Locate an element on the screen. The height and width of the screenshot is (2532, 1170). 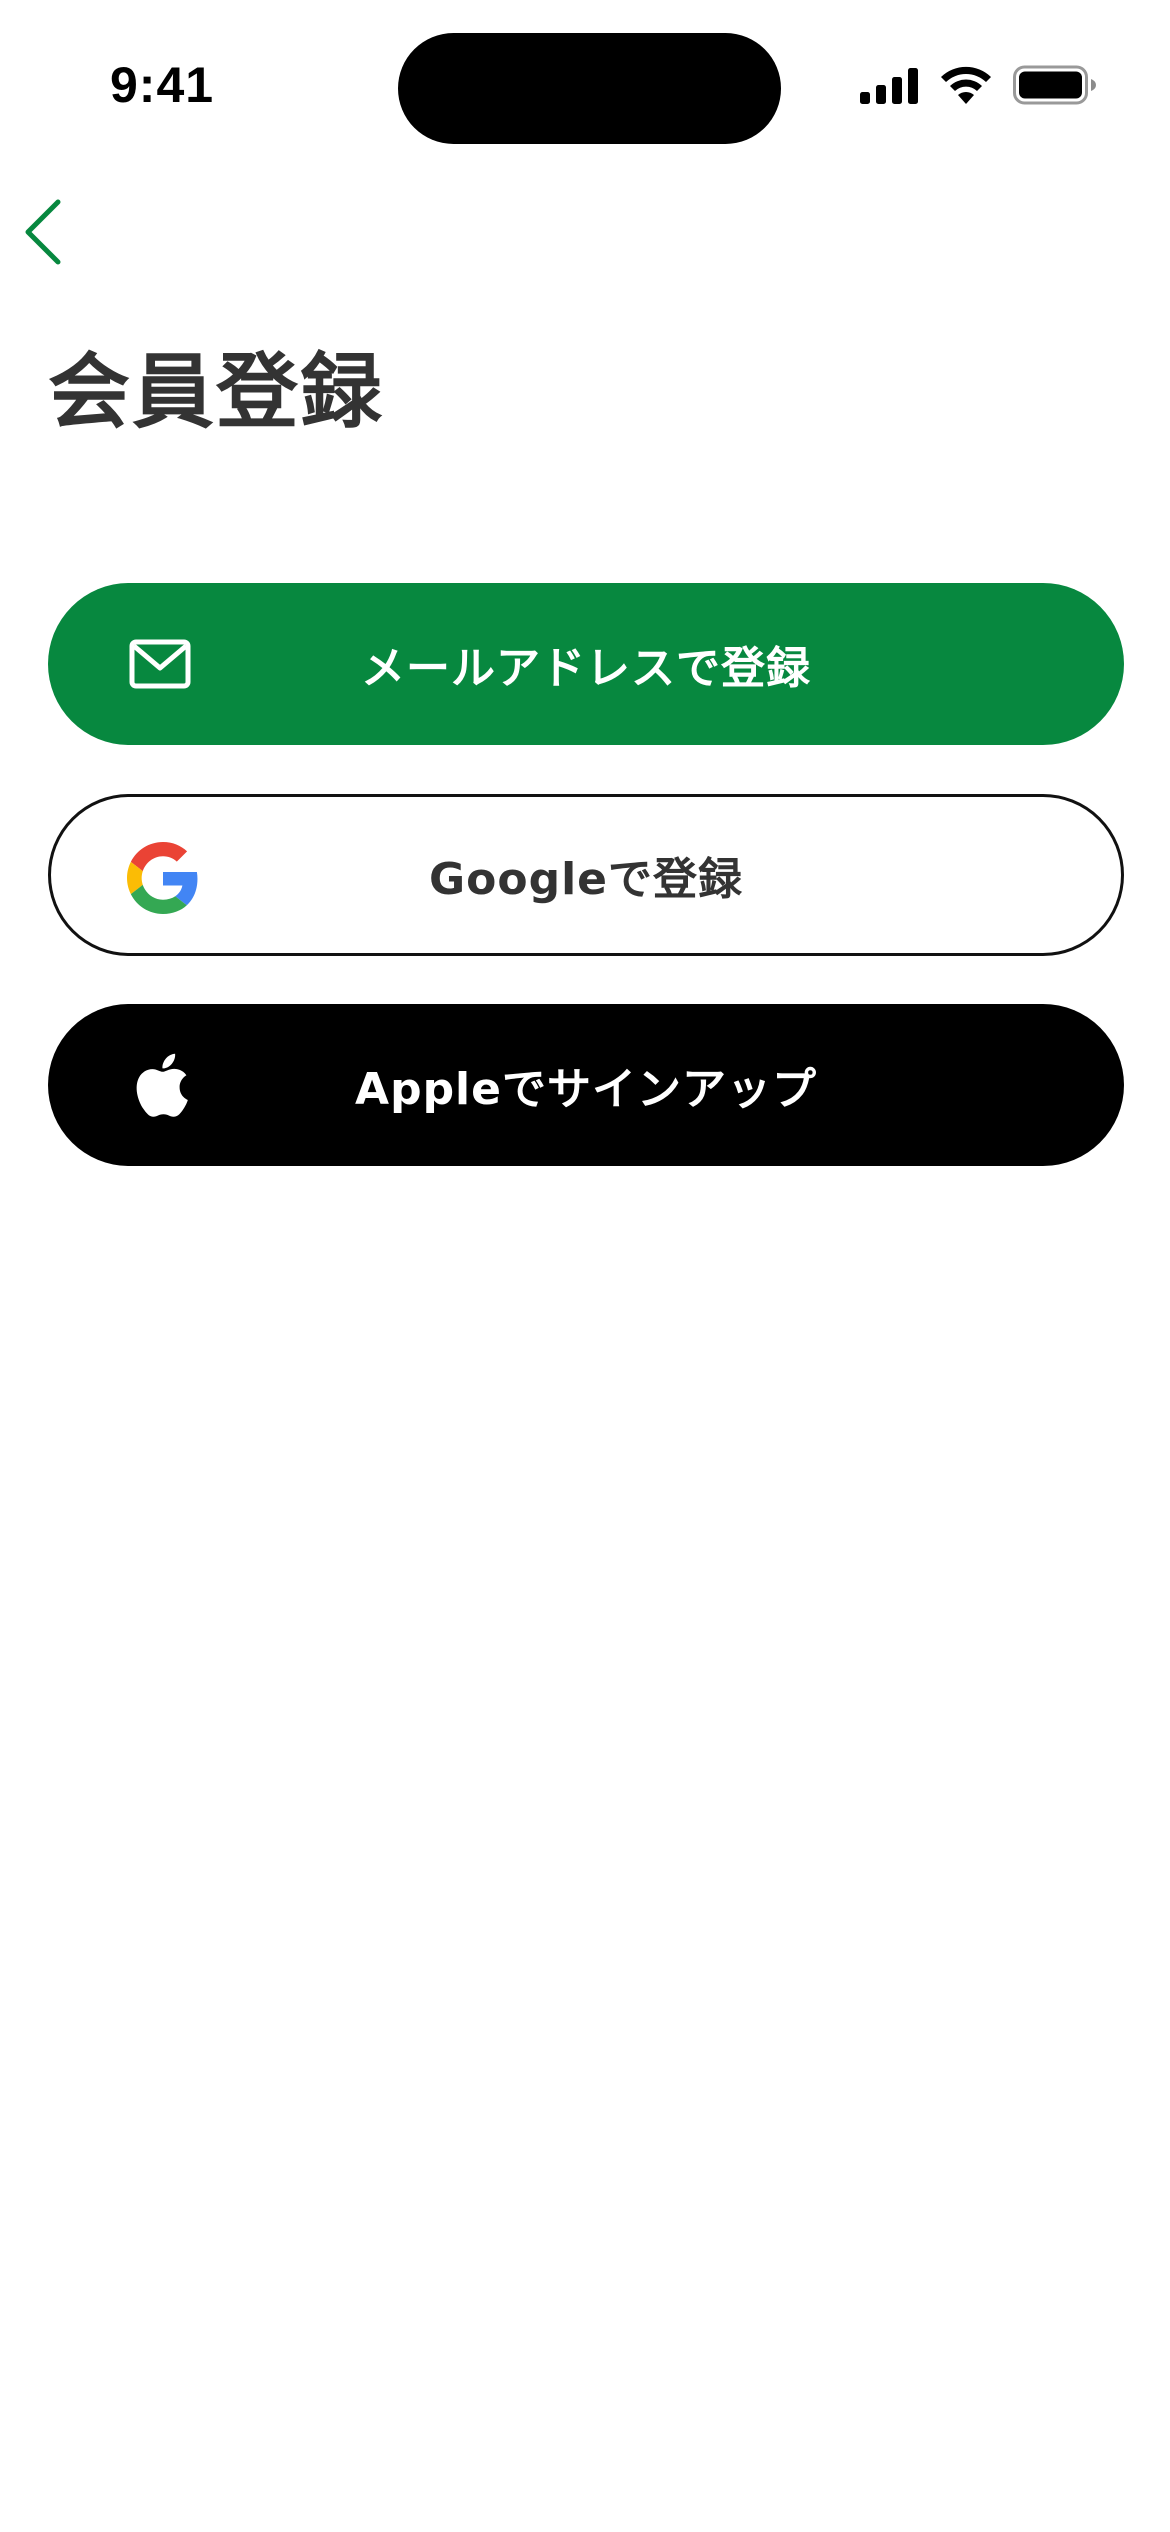
mail-icon is located at coordinates (160, 664).